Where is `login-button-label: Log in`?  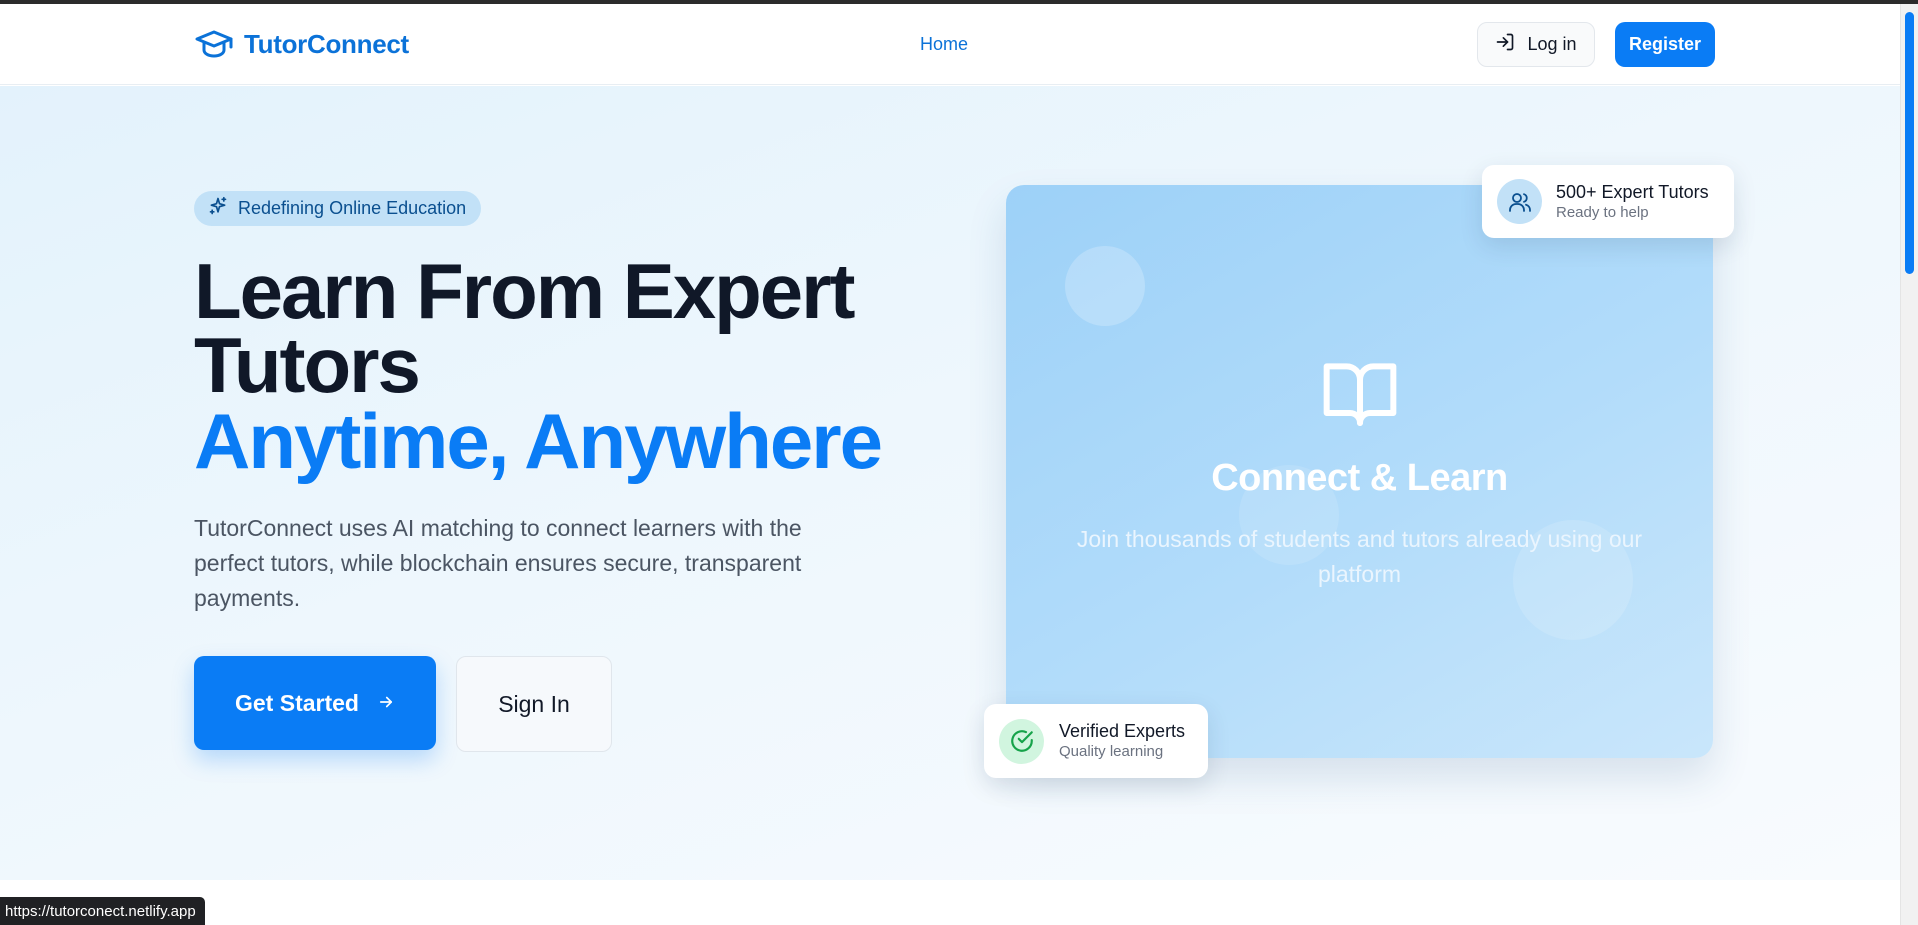 login-button-label: Log in is located at coordinates (1552, 44).